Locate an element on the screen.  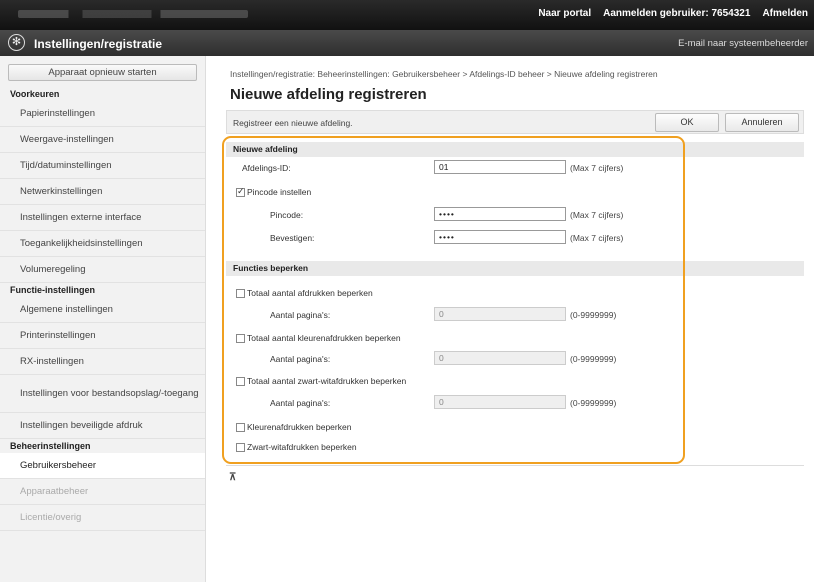
page-title: Nieuwe afdeling registreren is located at coordinates (328, 94).